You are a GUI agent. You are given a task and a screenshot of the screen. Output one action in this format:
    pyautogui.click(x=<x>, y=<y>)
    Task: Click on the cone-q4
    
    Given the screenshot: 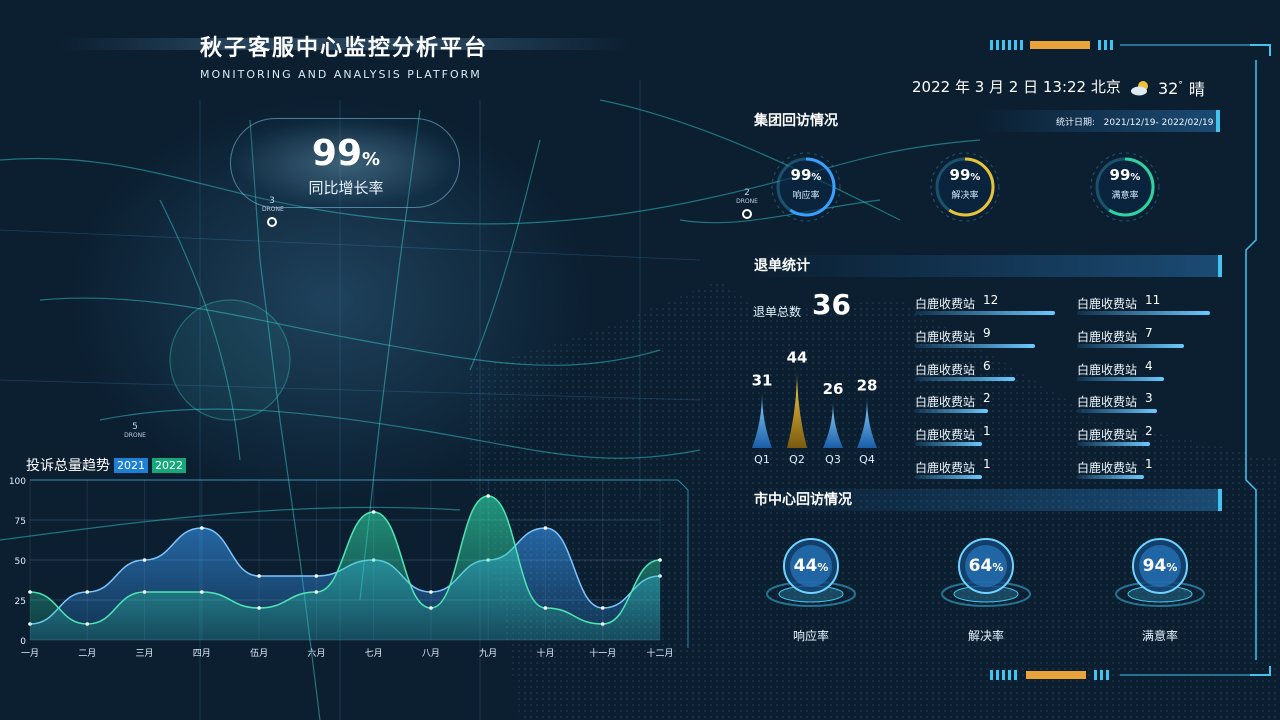 What is the action you would take?
    pyautogui.click(x=867, y=423)
    